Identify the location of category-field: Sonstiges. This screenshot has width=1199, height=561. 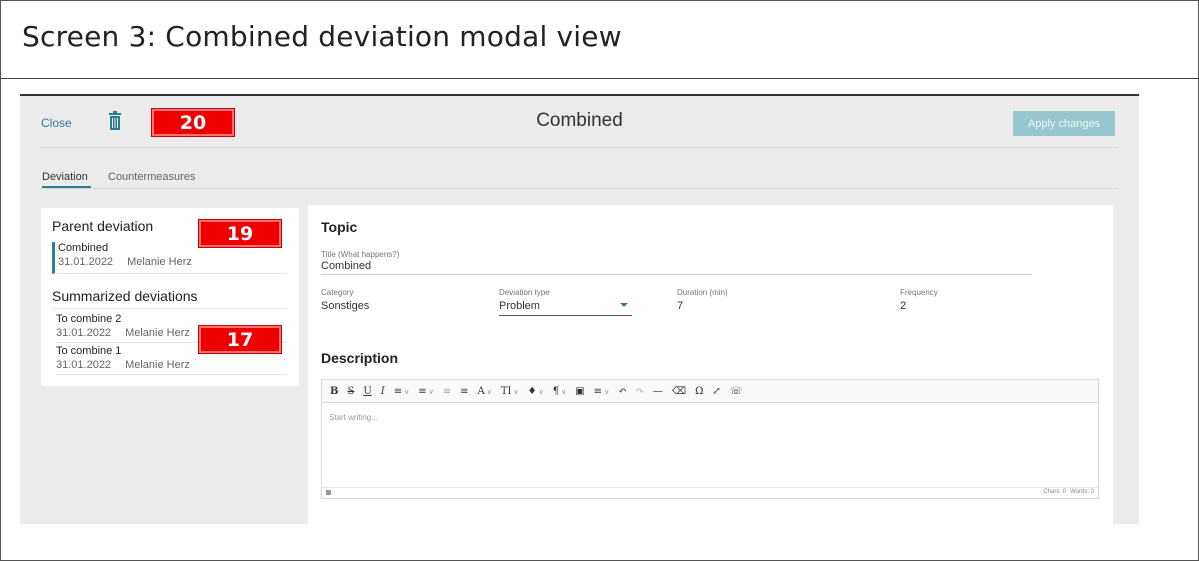
(345, 306).